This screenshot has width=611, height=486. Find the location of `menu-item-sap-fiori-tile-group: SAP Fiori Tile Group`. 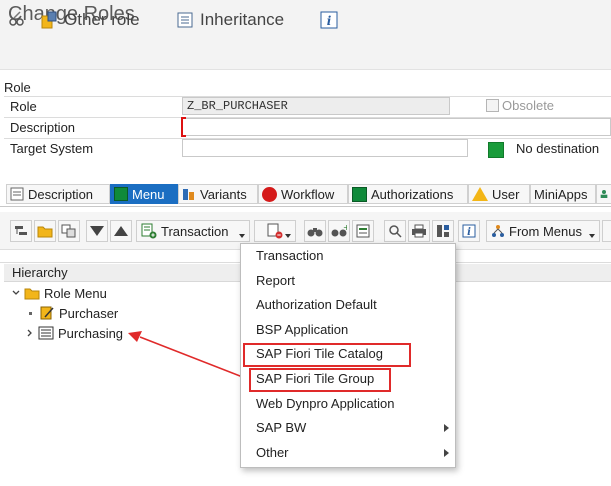

menu-item-sap-fiori-tile-group: SAP Fiori Tile Group is located at coordinates (315, 379).